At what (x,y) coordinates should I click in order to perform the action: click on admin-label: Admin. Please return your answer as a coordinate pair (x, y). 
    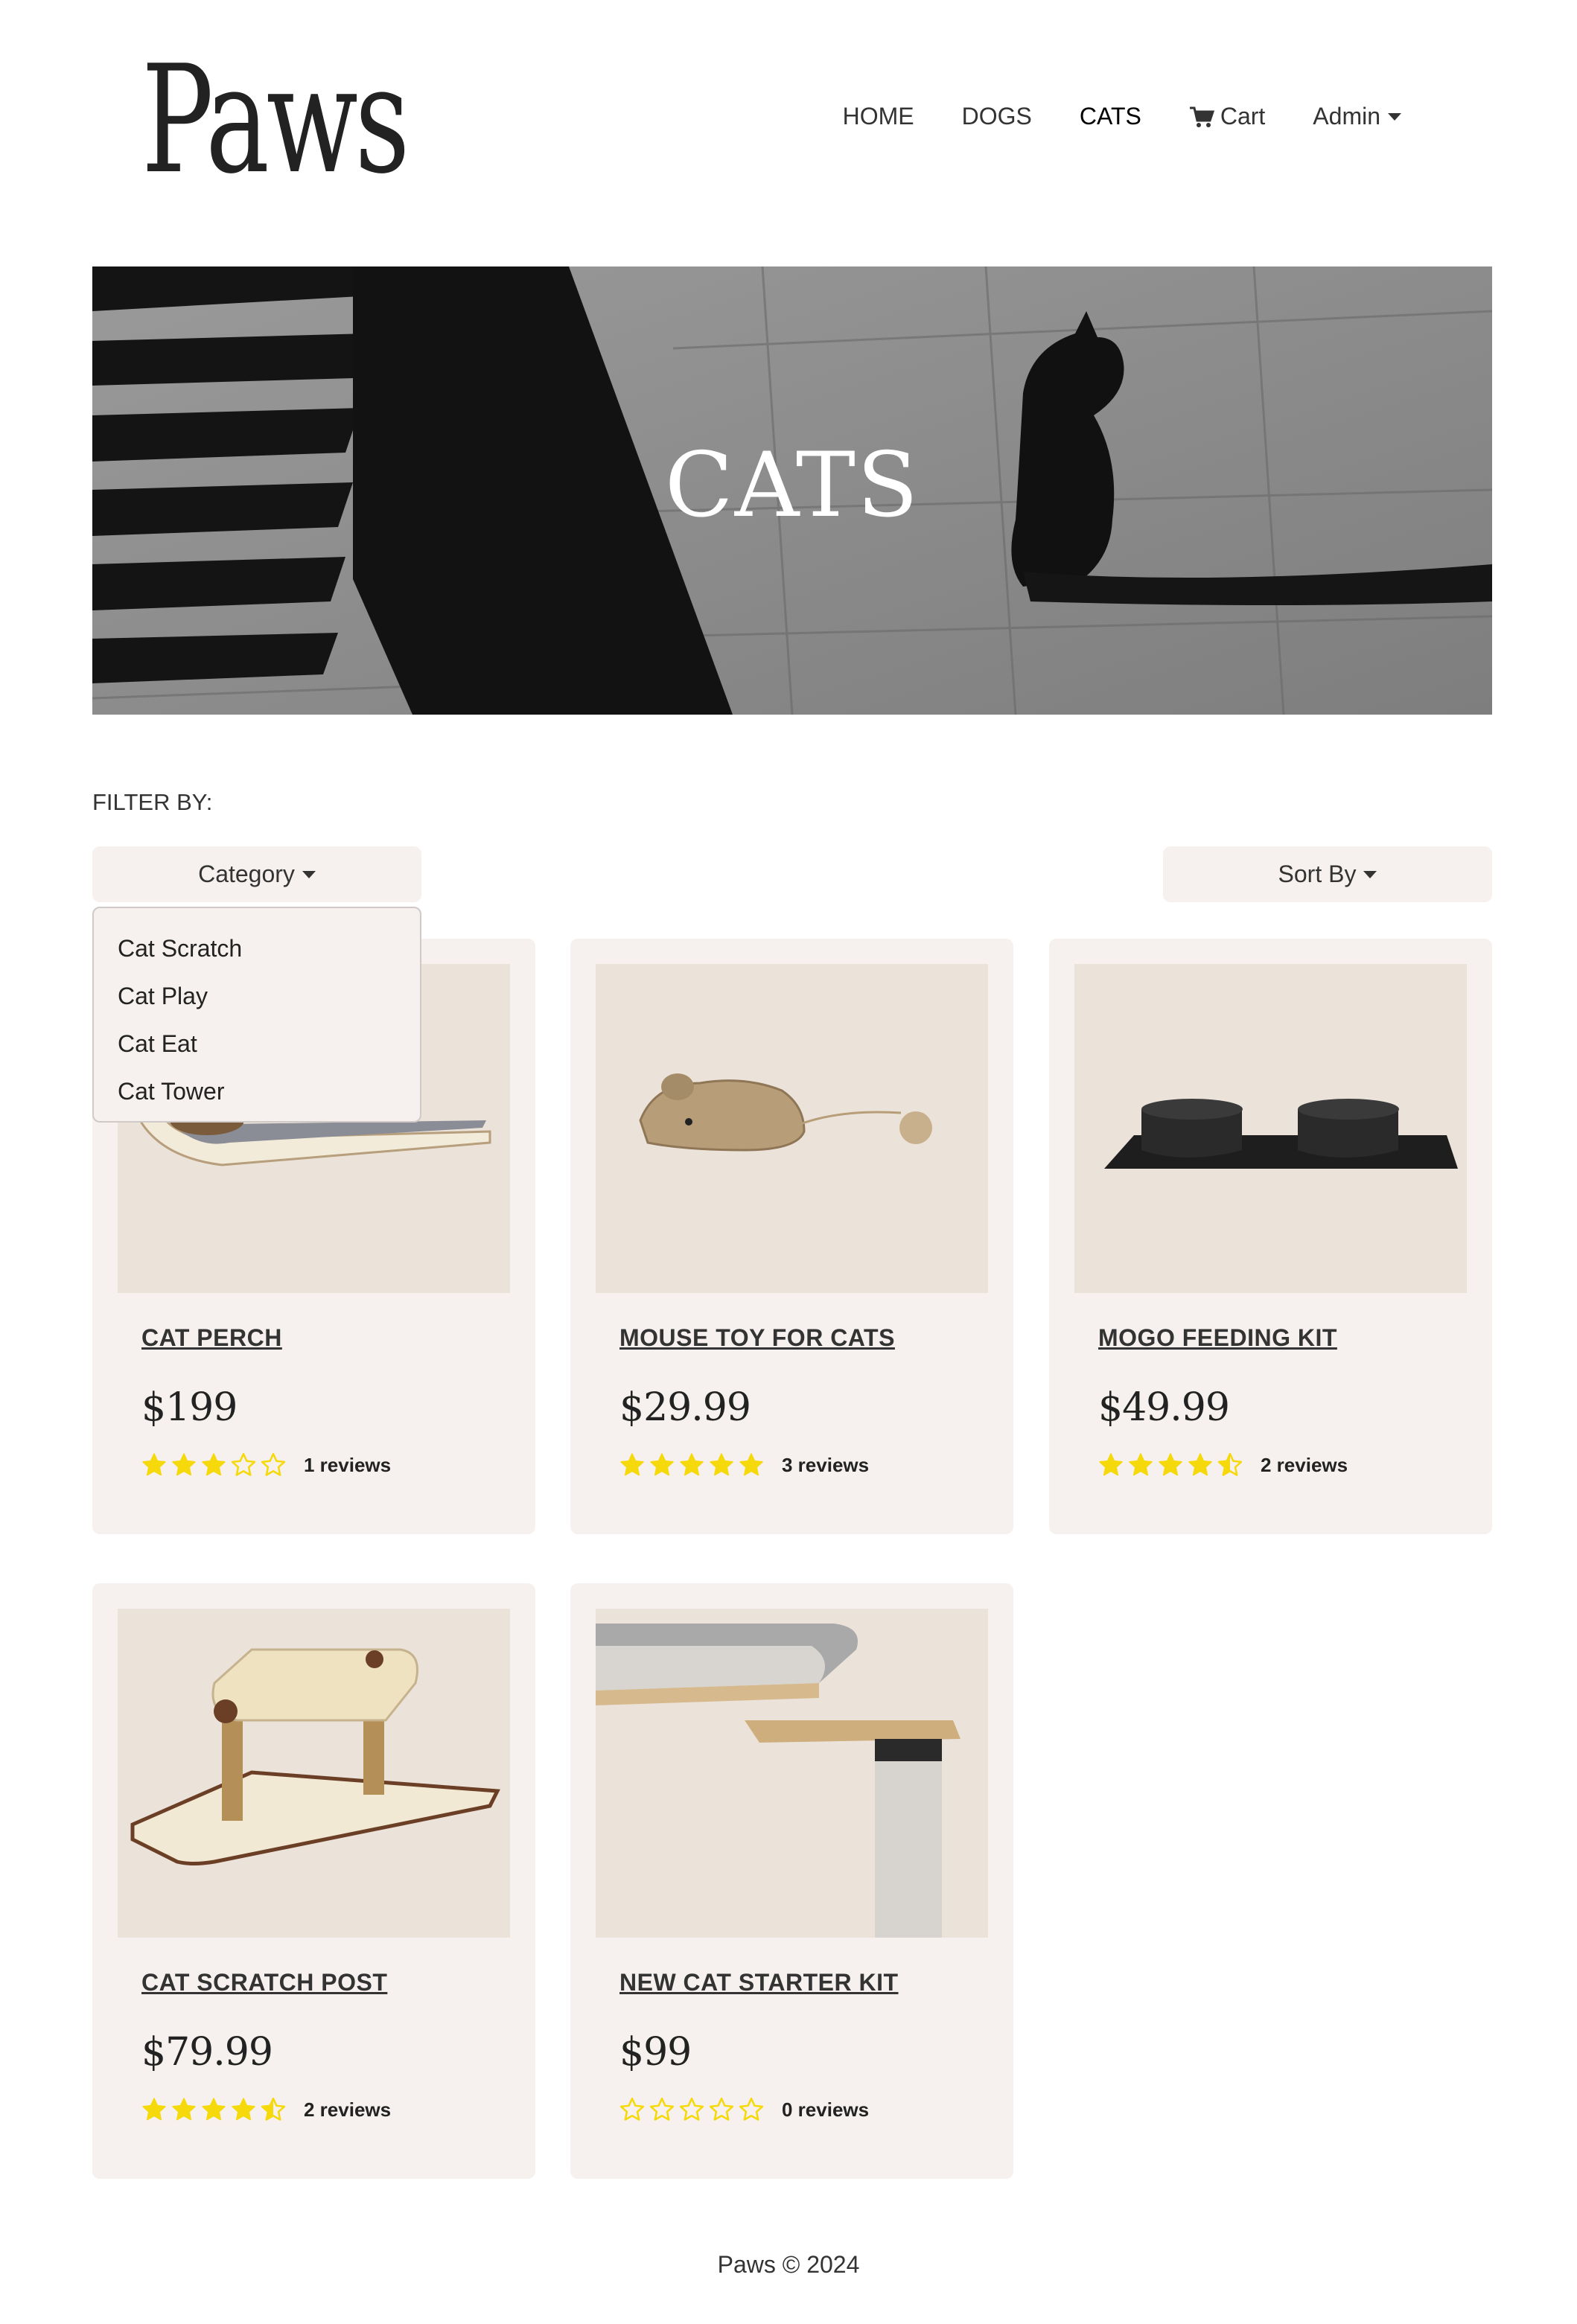
    Looking at the image, I should click on (1346, 117).